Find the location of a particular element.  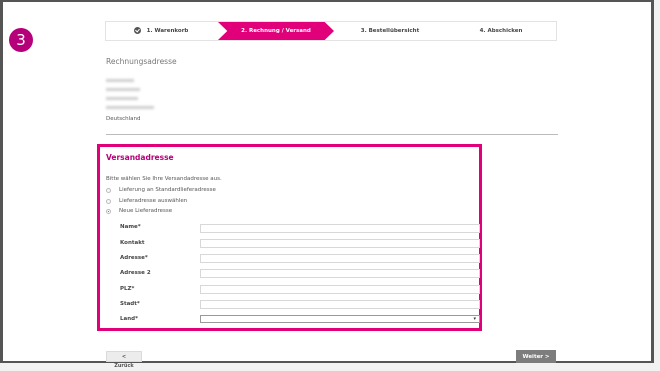

step-label: 4. Abschicken is located at coordinates (501, 31).